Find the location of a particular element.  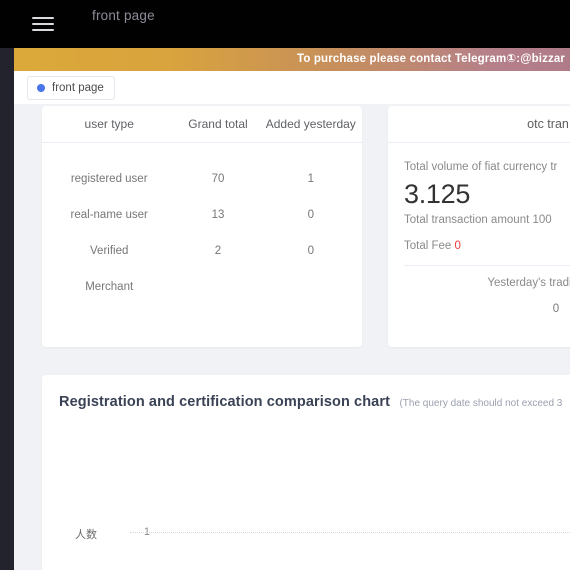

table-row: real-name user 13 0 is located at coordinates (202, 215).